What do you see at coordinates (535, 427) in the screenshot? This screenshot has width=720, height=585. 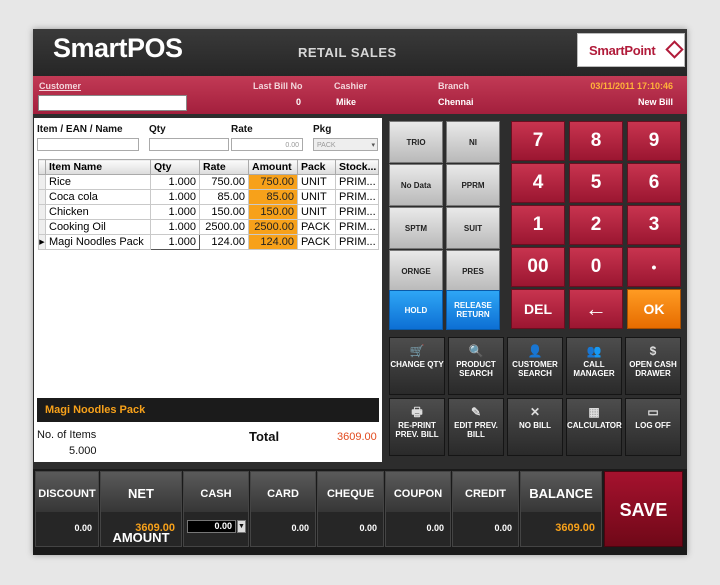 I see `no-bill-button: ✕ NO BILL` at bounding box center [535, 427].